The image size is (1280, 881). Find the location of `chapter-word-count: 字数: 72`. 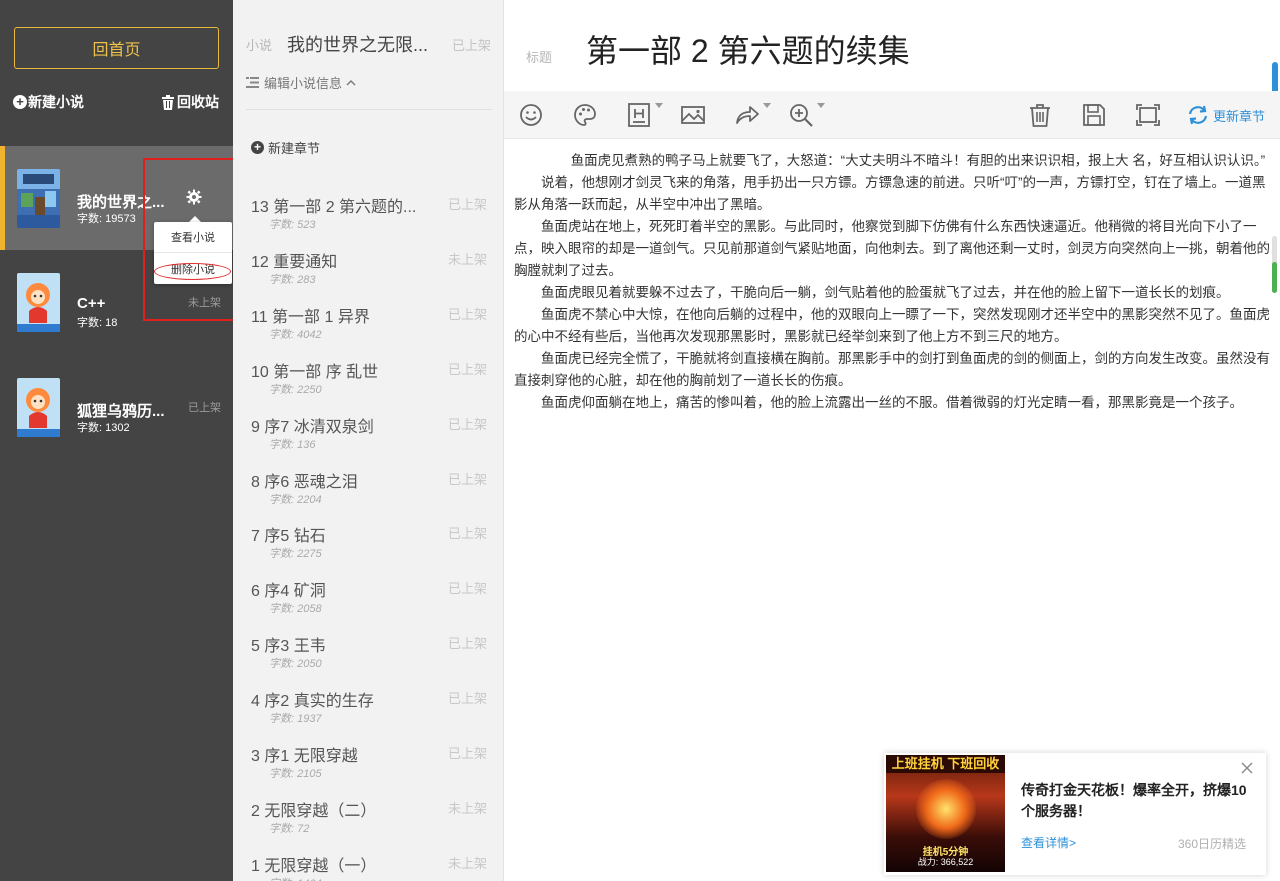

chapter-word-count: 字数: 72 is located at coordinates (289, 828).